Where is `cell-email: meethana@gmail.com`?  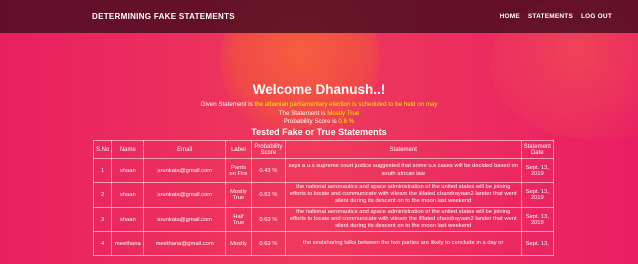
cell-email: meethana@gmail.com is located at coordinates (184, 244).